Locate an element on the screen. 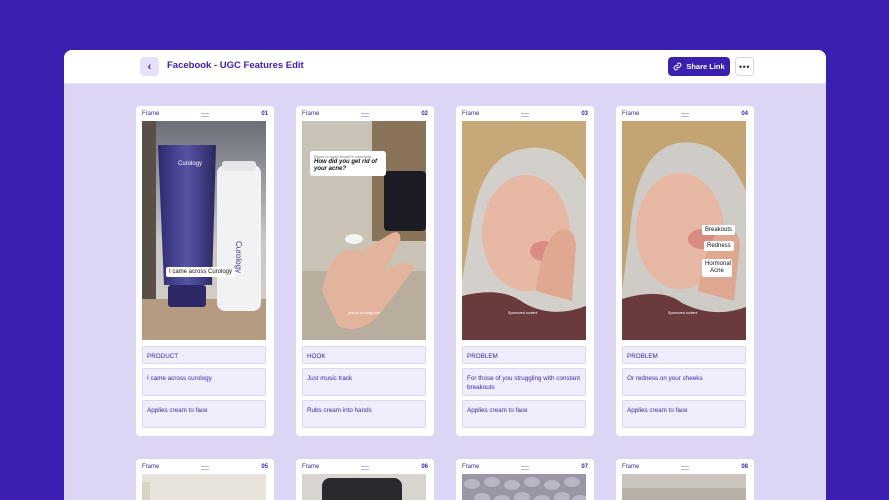  section-tag: PRODUCT is located at coordinates (204, 355).